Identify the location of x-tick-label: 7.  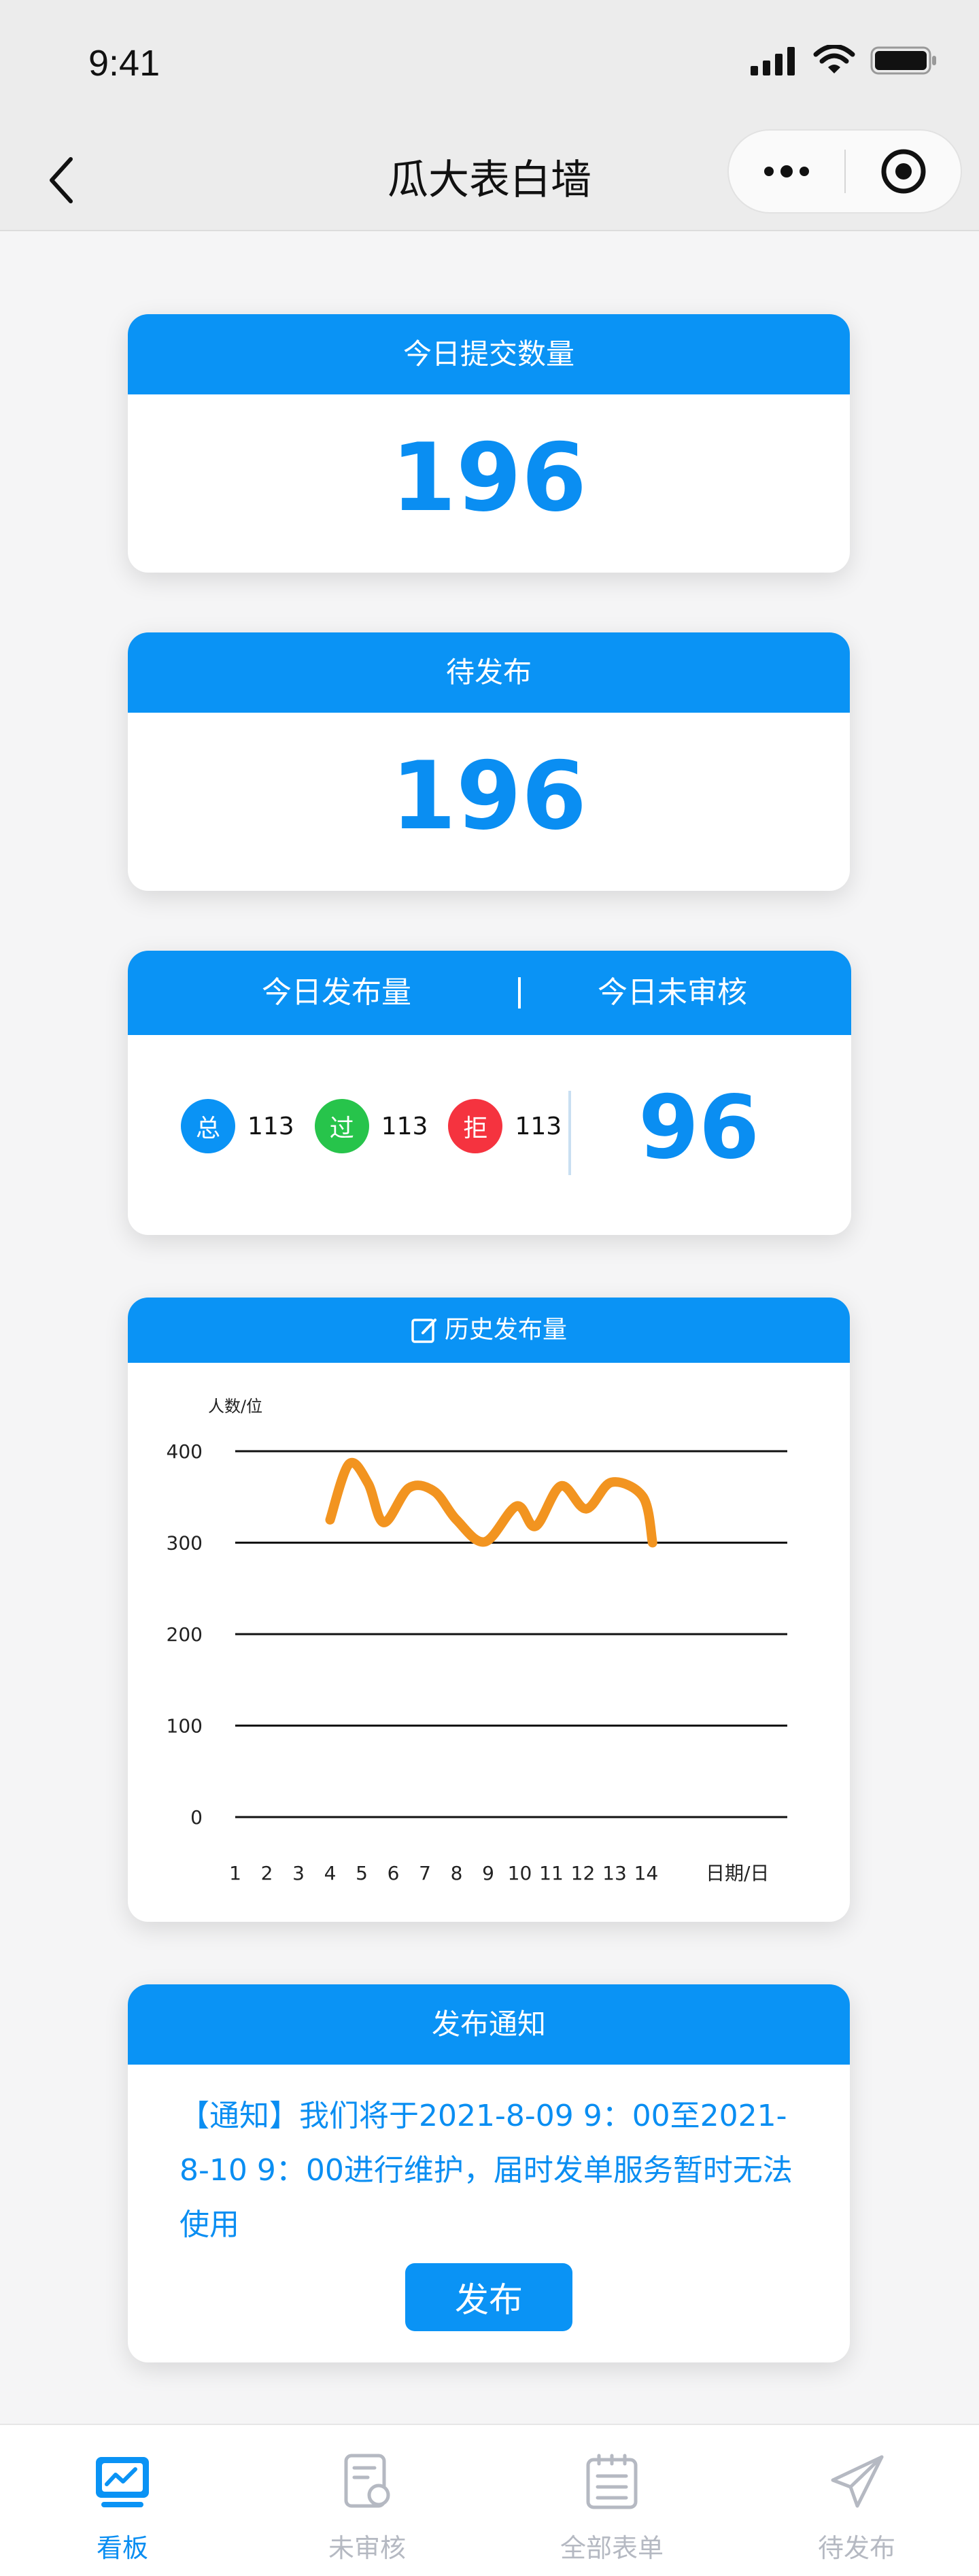
(425, 1873).